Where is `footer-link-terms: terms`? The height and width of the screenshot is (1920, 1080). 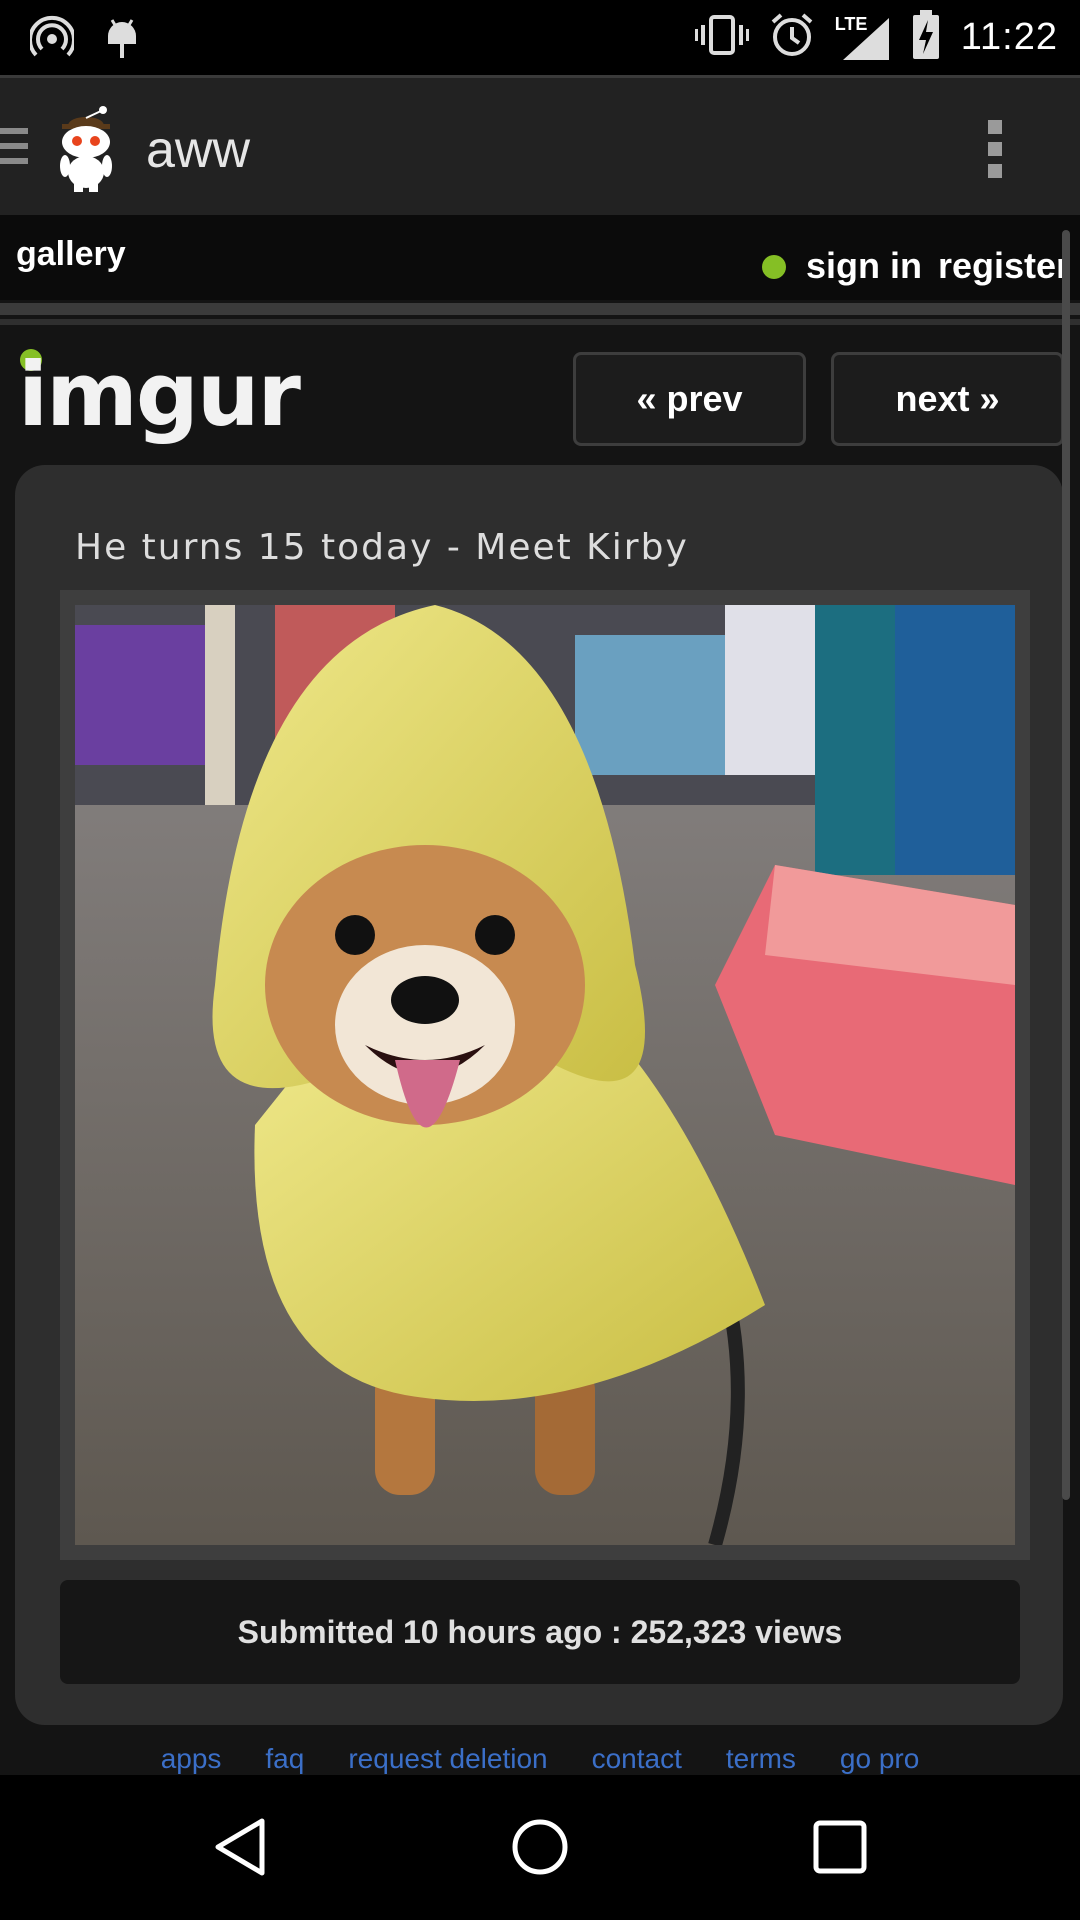
footer-link-terms: terms is located at coordinates (761, 1759).